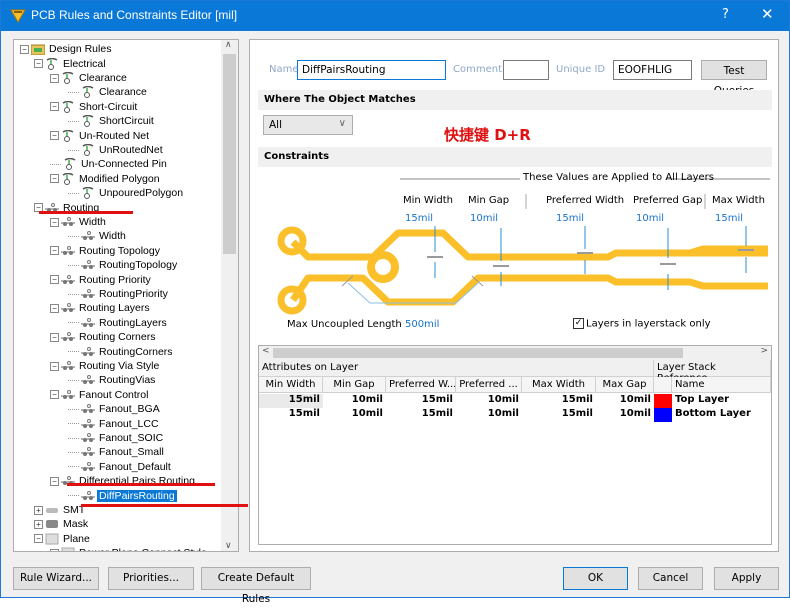  I want to click on layers-in-stack-checkbox: ✓ Layers in layerstack only, so click(642, 324).